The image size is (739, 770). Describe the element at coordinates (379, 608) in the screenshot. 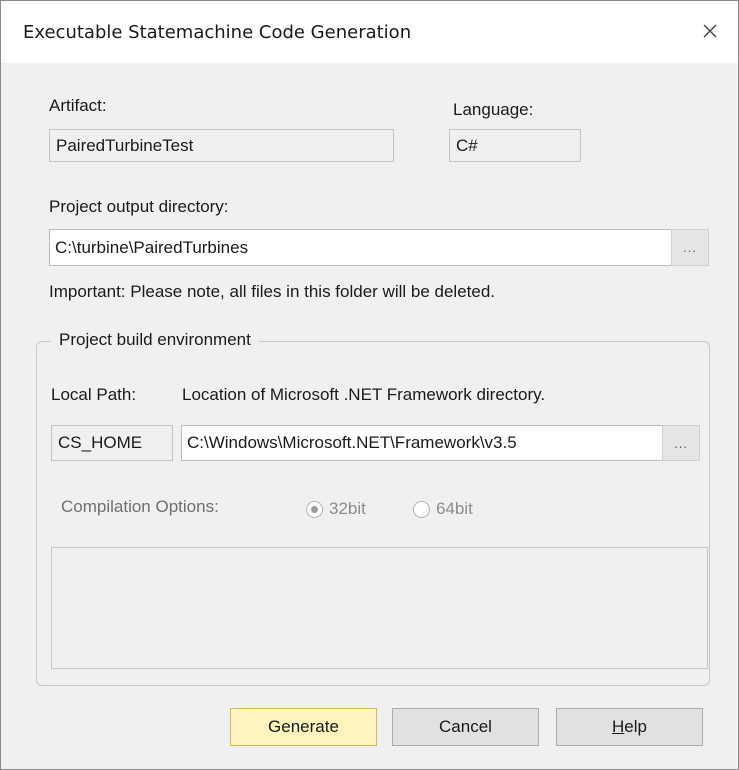

I see `compilation-options-textbox` at that location.